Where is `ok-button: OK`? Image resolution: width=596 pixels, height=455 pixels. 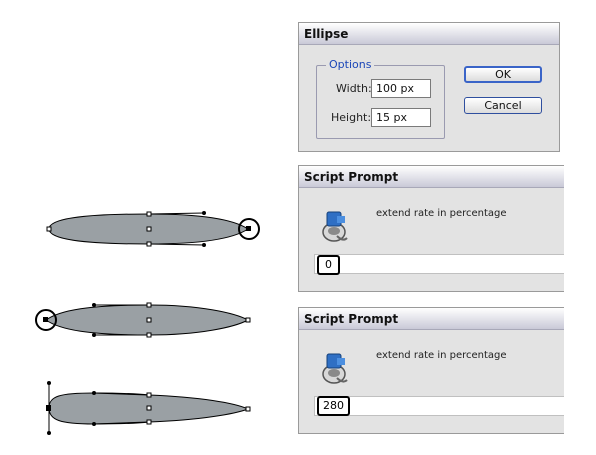
ok-button: OK is located at coordinates (503, 74).